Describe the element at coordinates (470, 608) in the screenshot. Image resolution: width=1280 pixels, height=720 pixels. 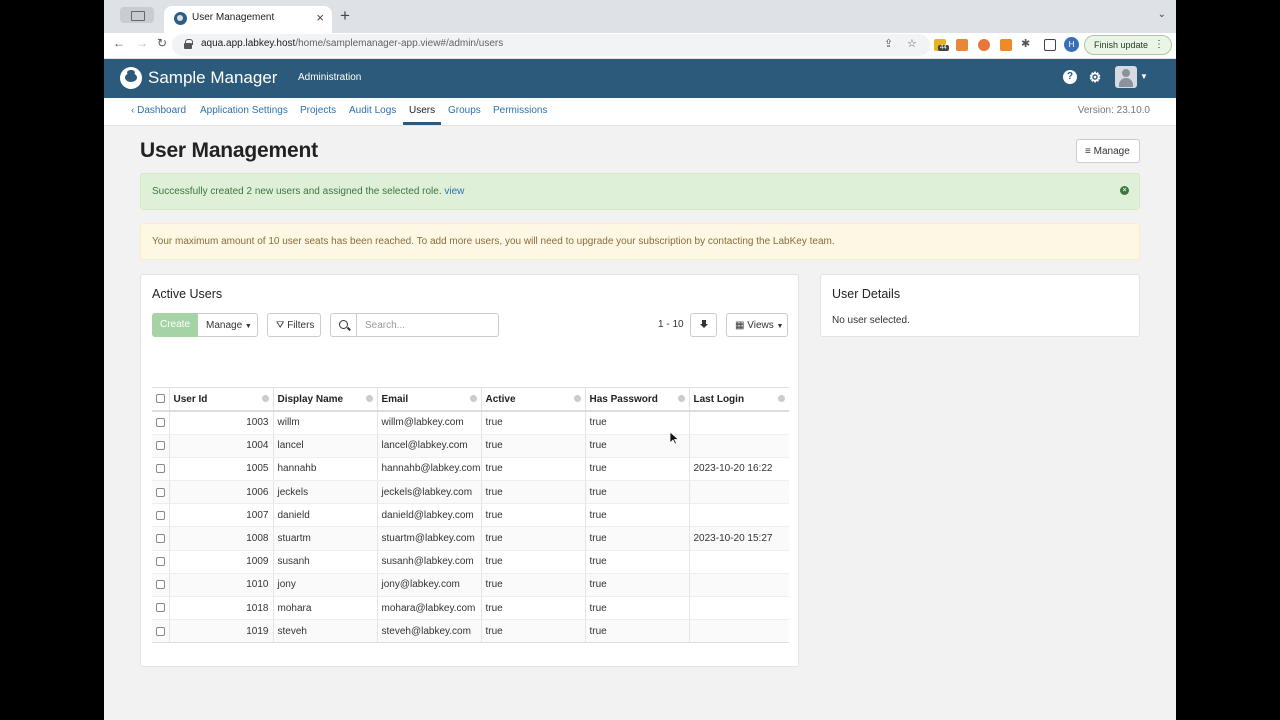
I see `table-row: 1018 mohara mohara@labkey.com true true` at that location.